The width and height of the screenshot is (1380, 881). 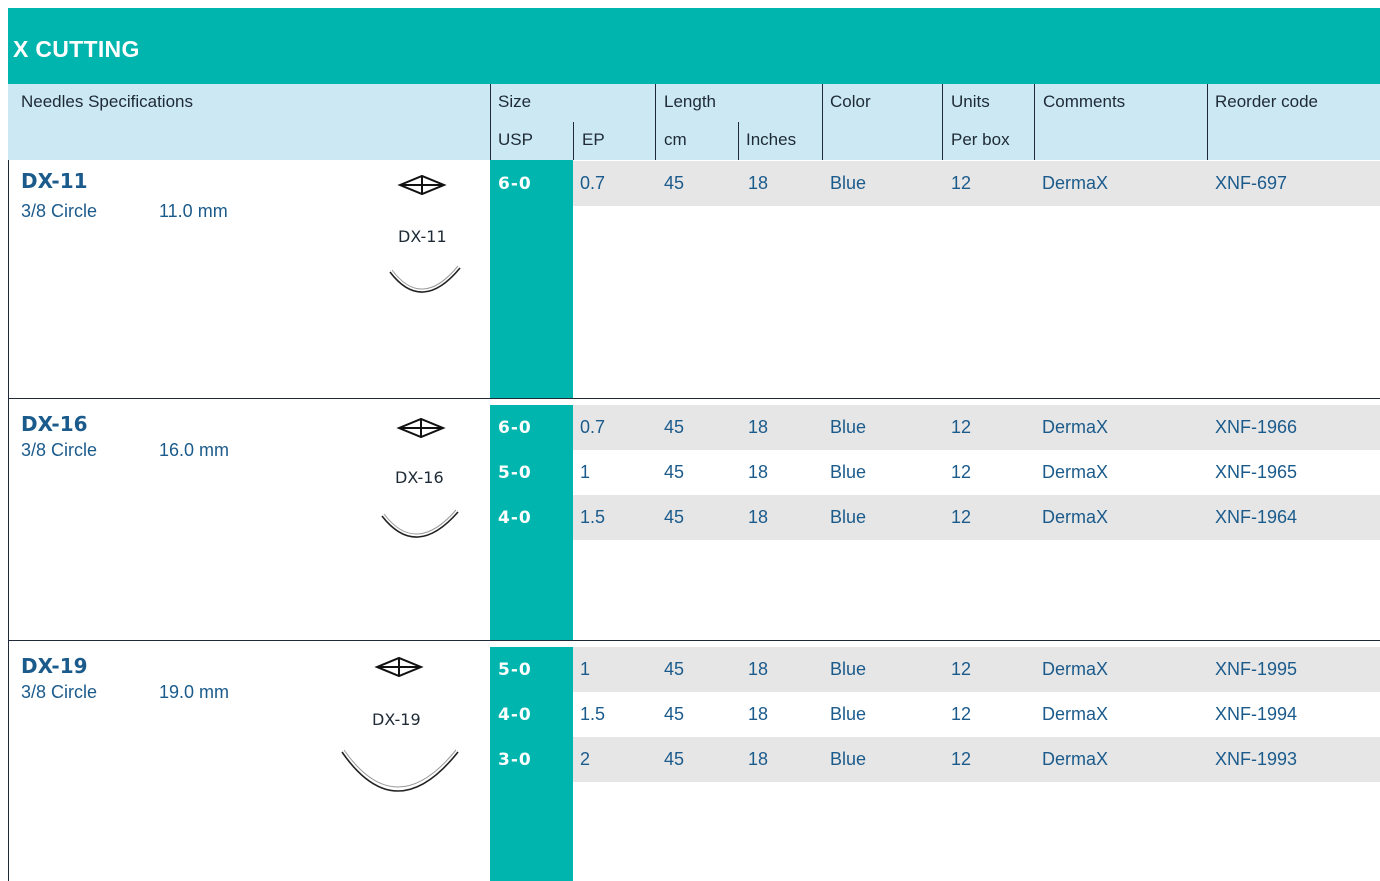 What do you see at coordinates (54, 666) in the screenshot?
I see `needle-name: DX-19` at bounding box center [54, 666].